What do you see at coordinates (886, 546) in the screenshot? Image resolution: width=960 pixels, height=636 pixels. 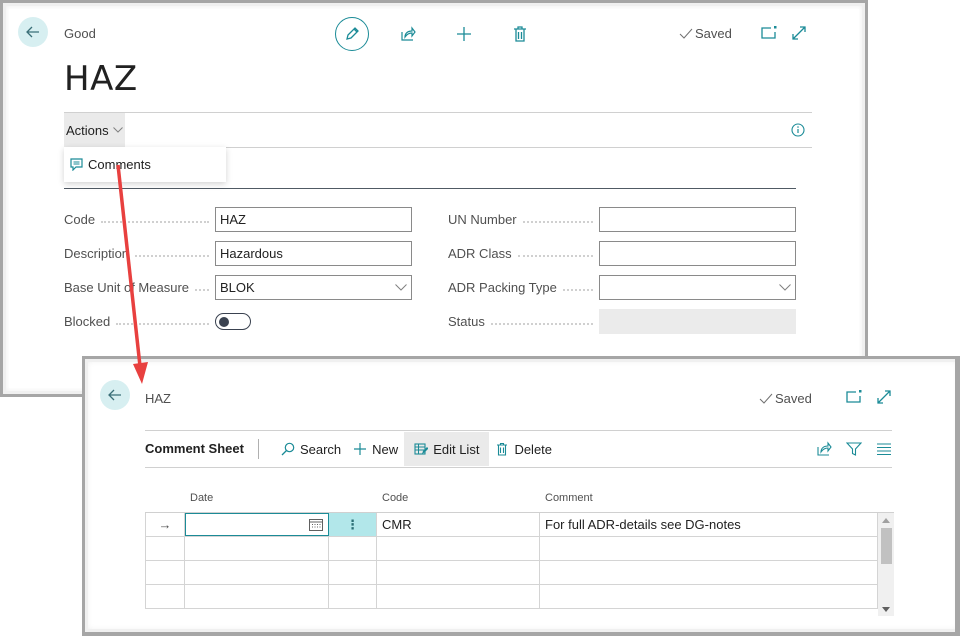 I see `scrollbar-thumb` at bounding box center [886, 546].